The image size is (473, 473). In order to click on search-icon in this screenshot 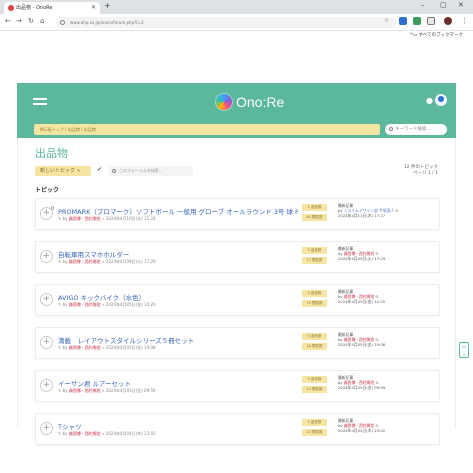, I will do `click(114, 171)`.